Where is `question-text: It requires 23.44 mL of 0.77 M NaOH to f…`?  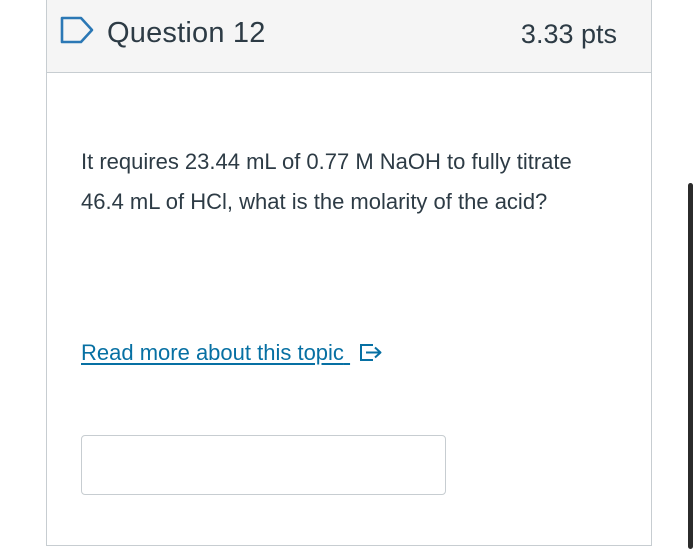 question-text: It requires 23.44 mL of 0.77 M NaOH to f… is located at coordinates (326, 181).